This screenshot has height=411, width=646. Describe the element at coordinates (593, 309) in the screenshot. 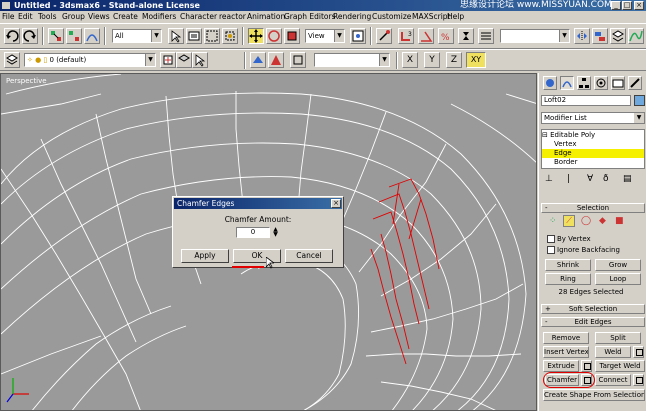

I see `soft-selection-rollout-header: + Soft Selection` at that location.